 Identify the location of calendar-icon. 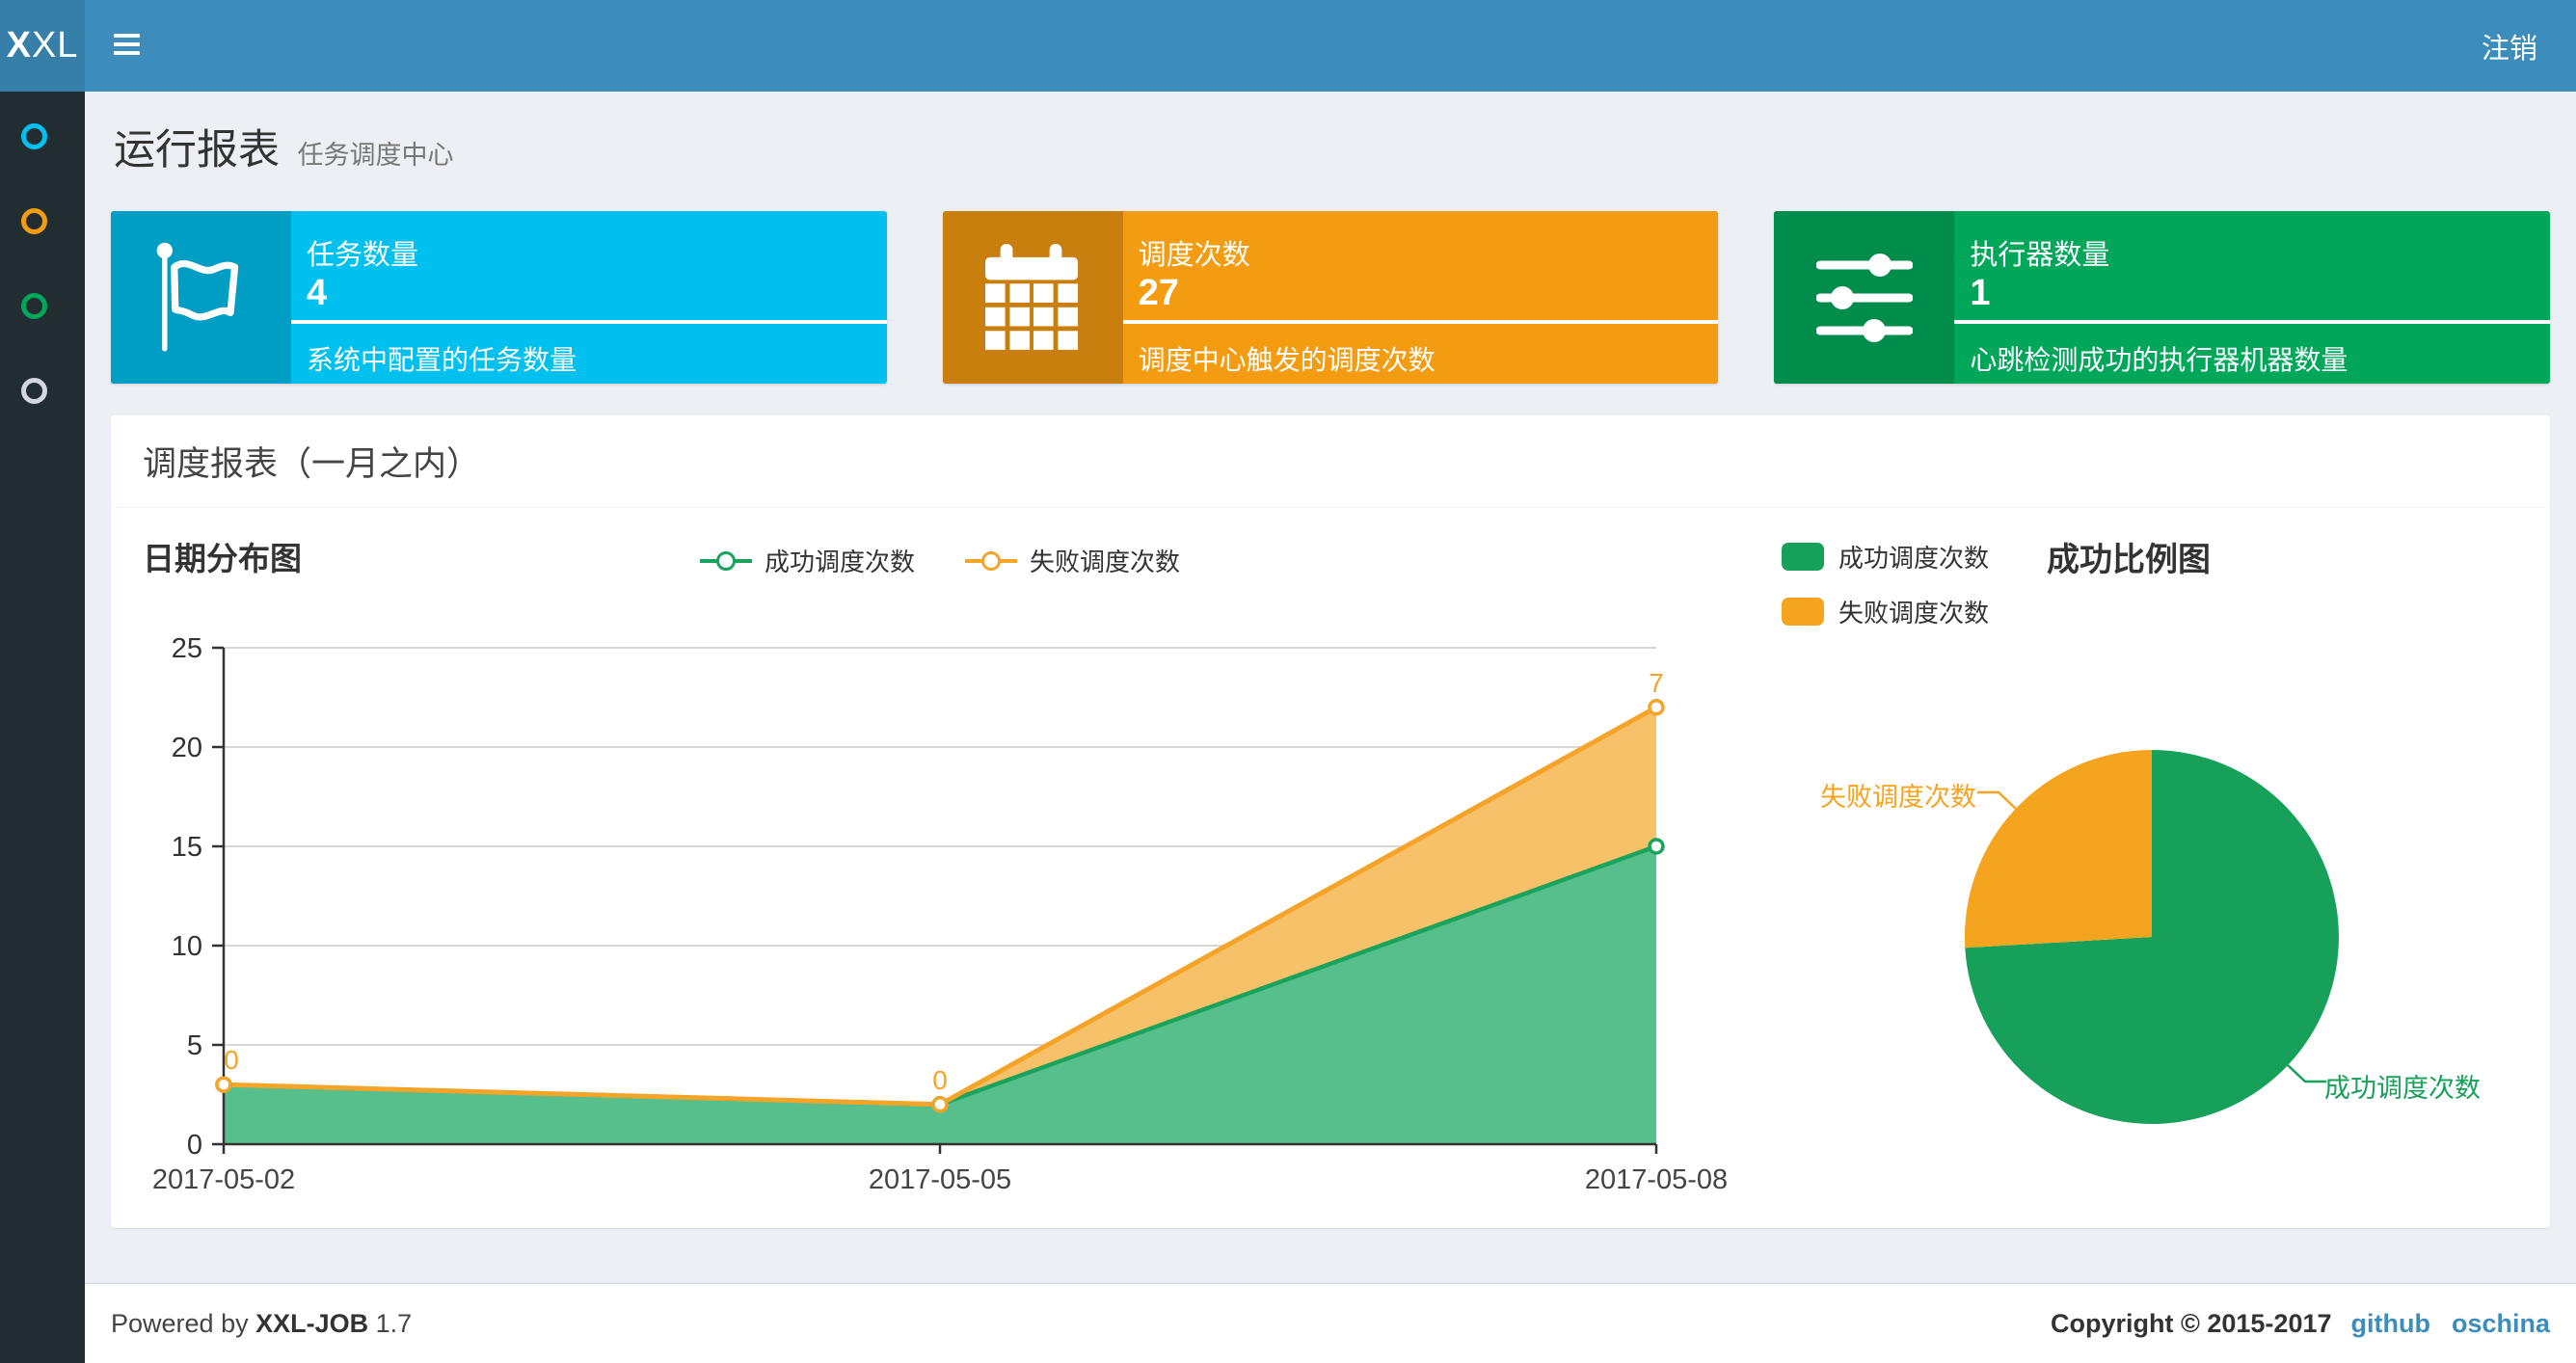
(1032, 297).